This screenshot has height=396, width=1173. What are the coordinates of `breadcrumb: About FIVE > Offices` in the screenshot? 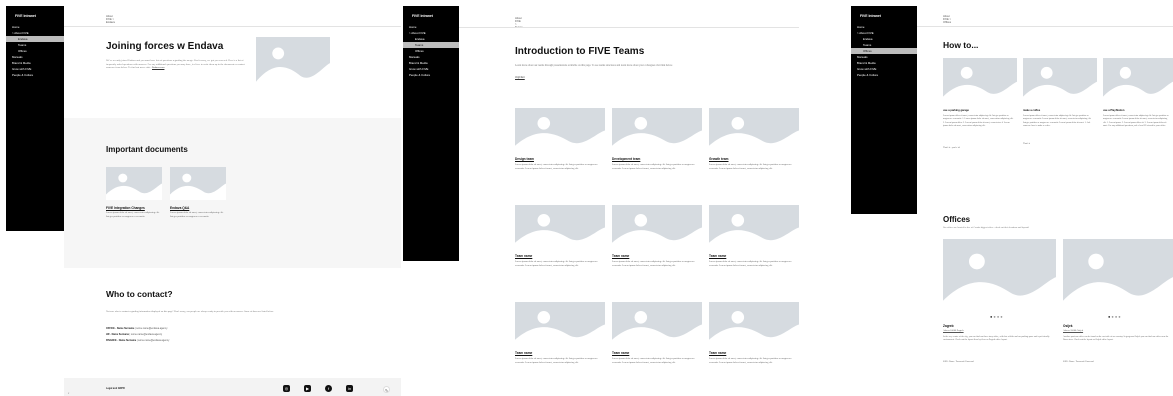 It's located at (947, 19).